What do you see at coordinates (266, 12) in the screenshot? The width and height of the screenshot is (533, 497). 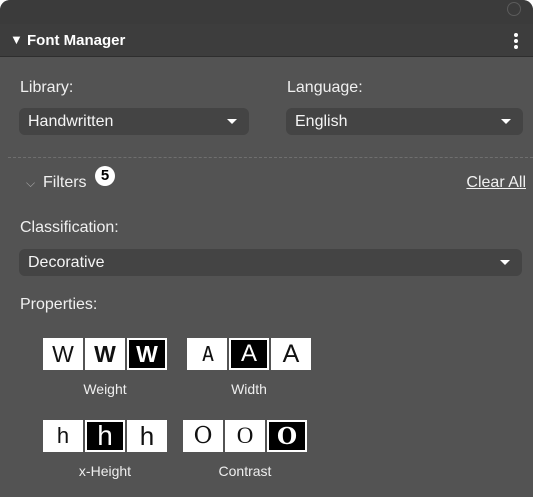 I see `window-top-strip` at bounding box center [266, 12].